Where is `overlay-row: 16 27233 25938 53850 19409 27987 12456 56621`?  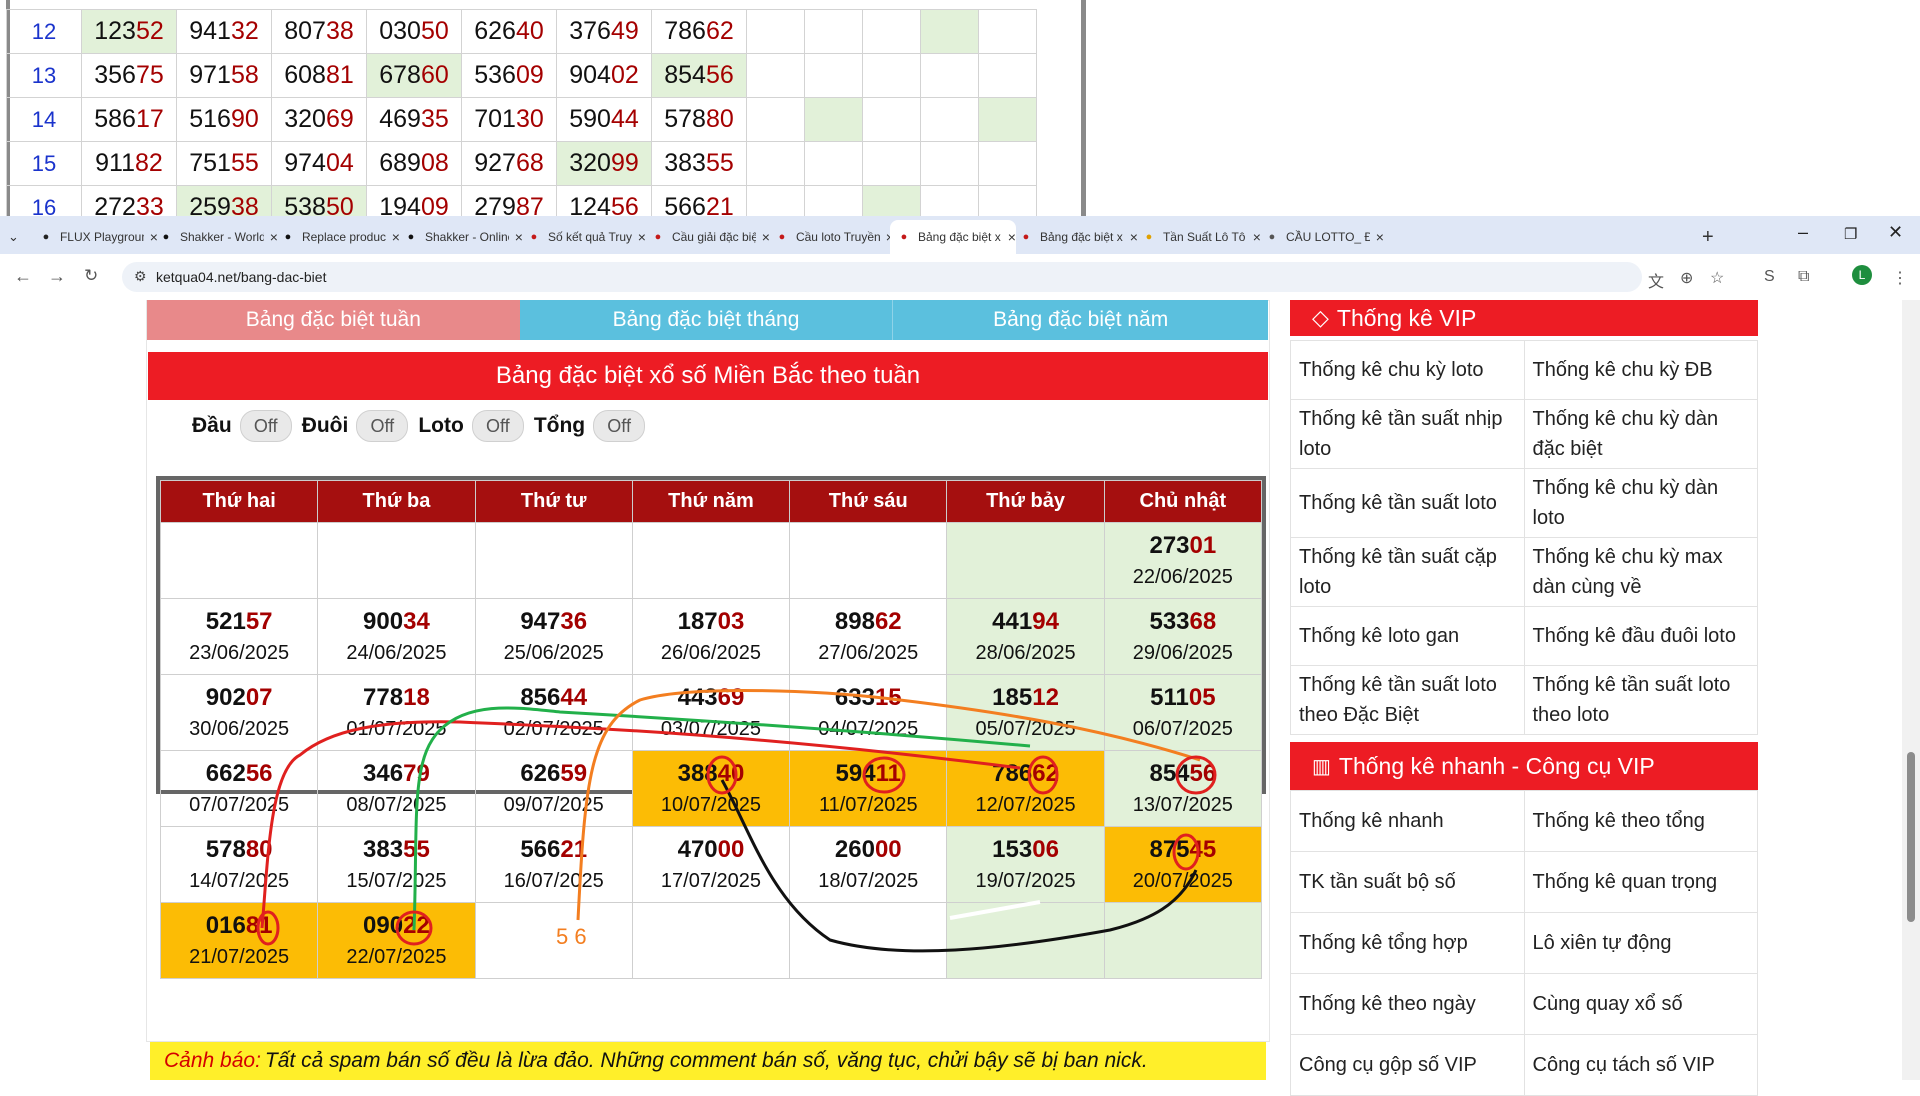 overlay-row: 16 27233 25938 53850 19409 27987 12456 56621 is located at coordinates (521, 200).